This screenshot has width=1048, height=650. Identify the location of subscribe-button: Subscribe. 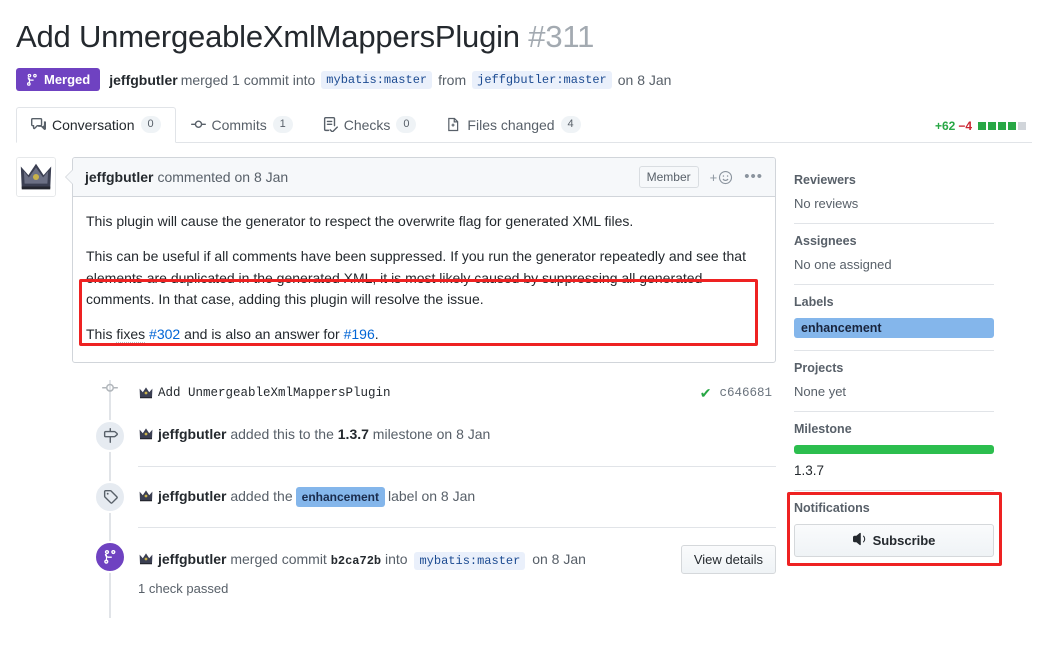
(894, 541).